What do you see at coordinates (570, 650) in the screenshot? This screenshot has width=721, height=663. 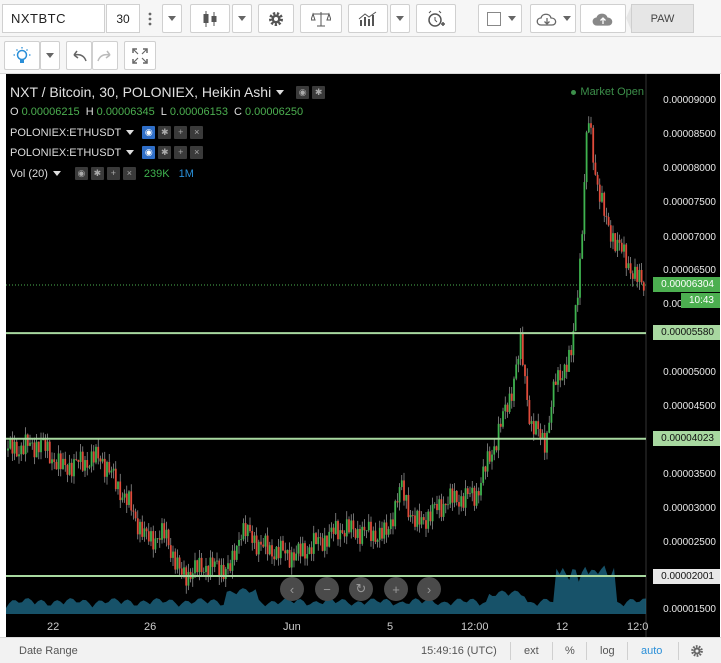 I see `percent-scale-toggle: %` at bounding box center [570, 650].